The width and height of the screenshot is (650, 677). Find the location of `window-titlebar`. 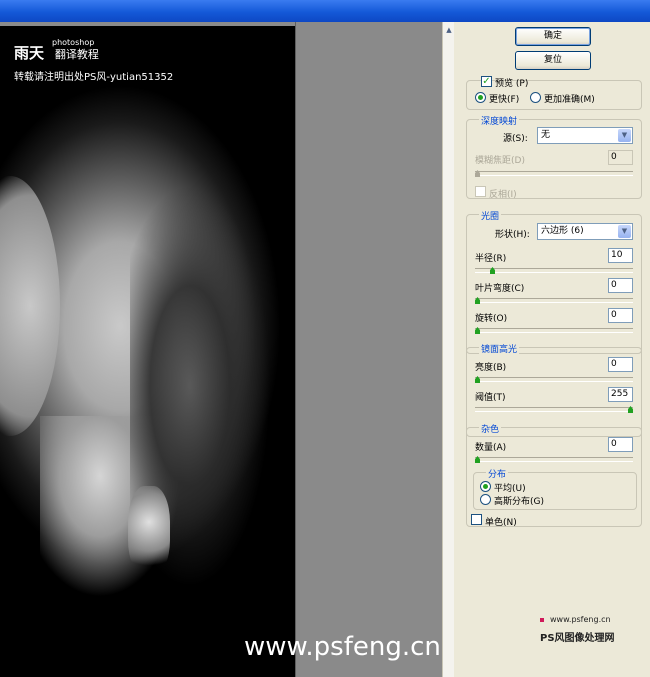

window-titlebar is located at coordinates (325, 11).